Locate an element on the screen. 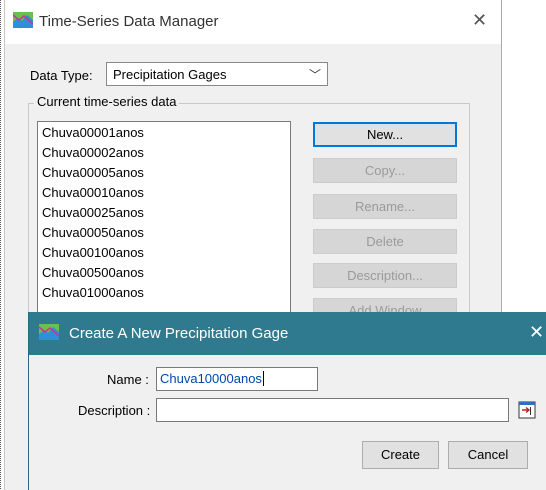 The height and width of the screenshot is (490, 546). group-label: Current time-series data is located at coordinates (107, 101).